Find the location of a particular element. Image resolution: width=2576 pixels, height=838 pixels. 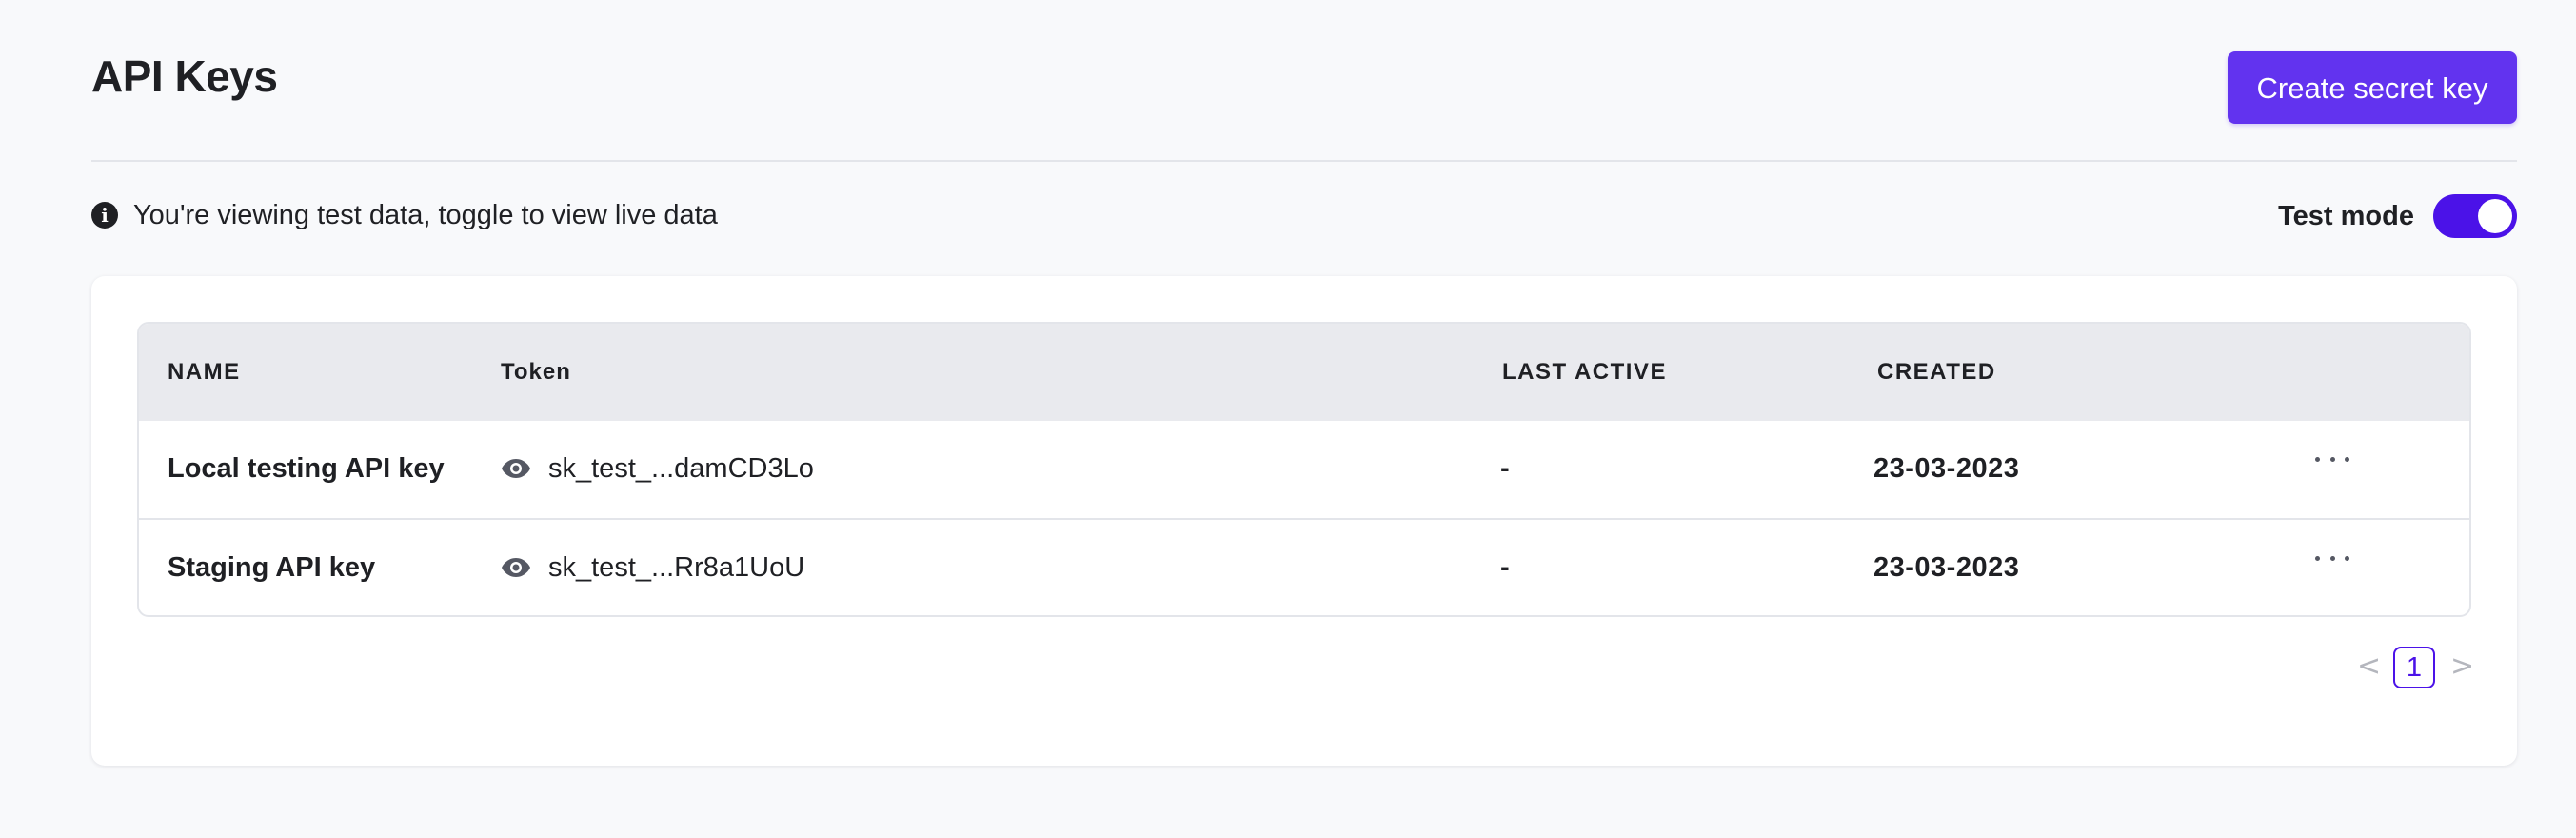

pagination: < 1 > is located at coordinates (2415, 668).